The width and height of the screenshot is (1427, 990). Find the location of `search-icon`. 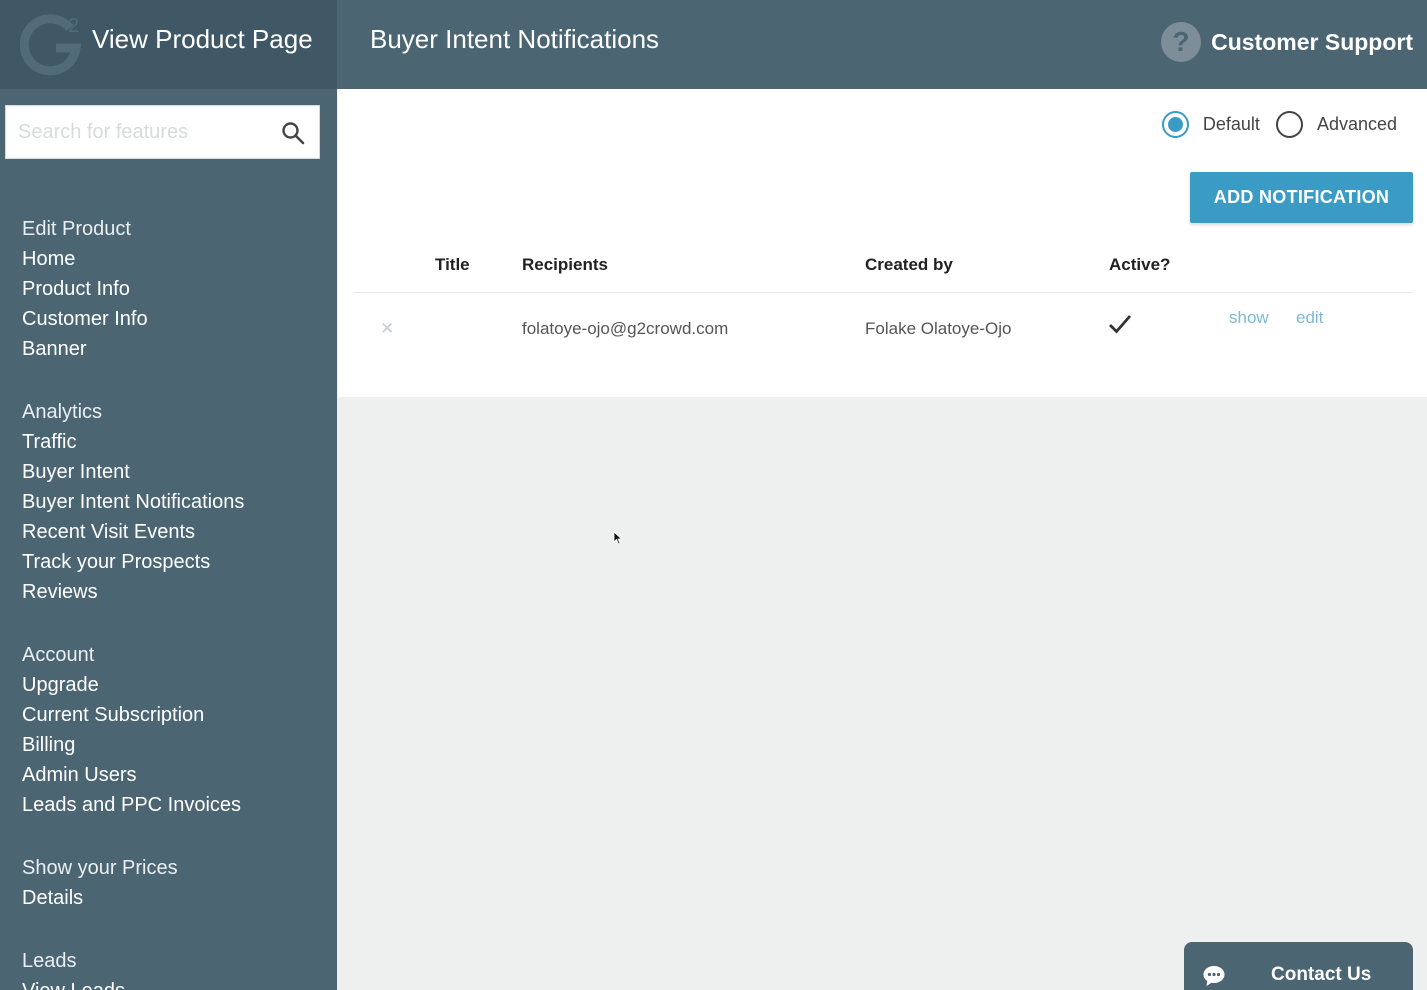

search-icon is located at coordinates (293, 133).